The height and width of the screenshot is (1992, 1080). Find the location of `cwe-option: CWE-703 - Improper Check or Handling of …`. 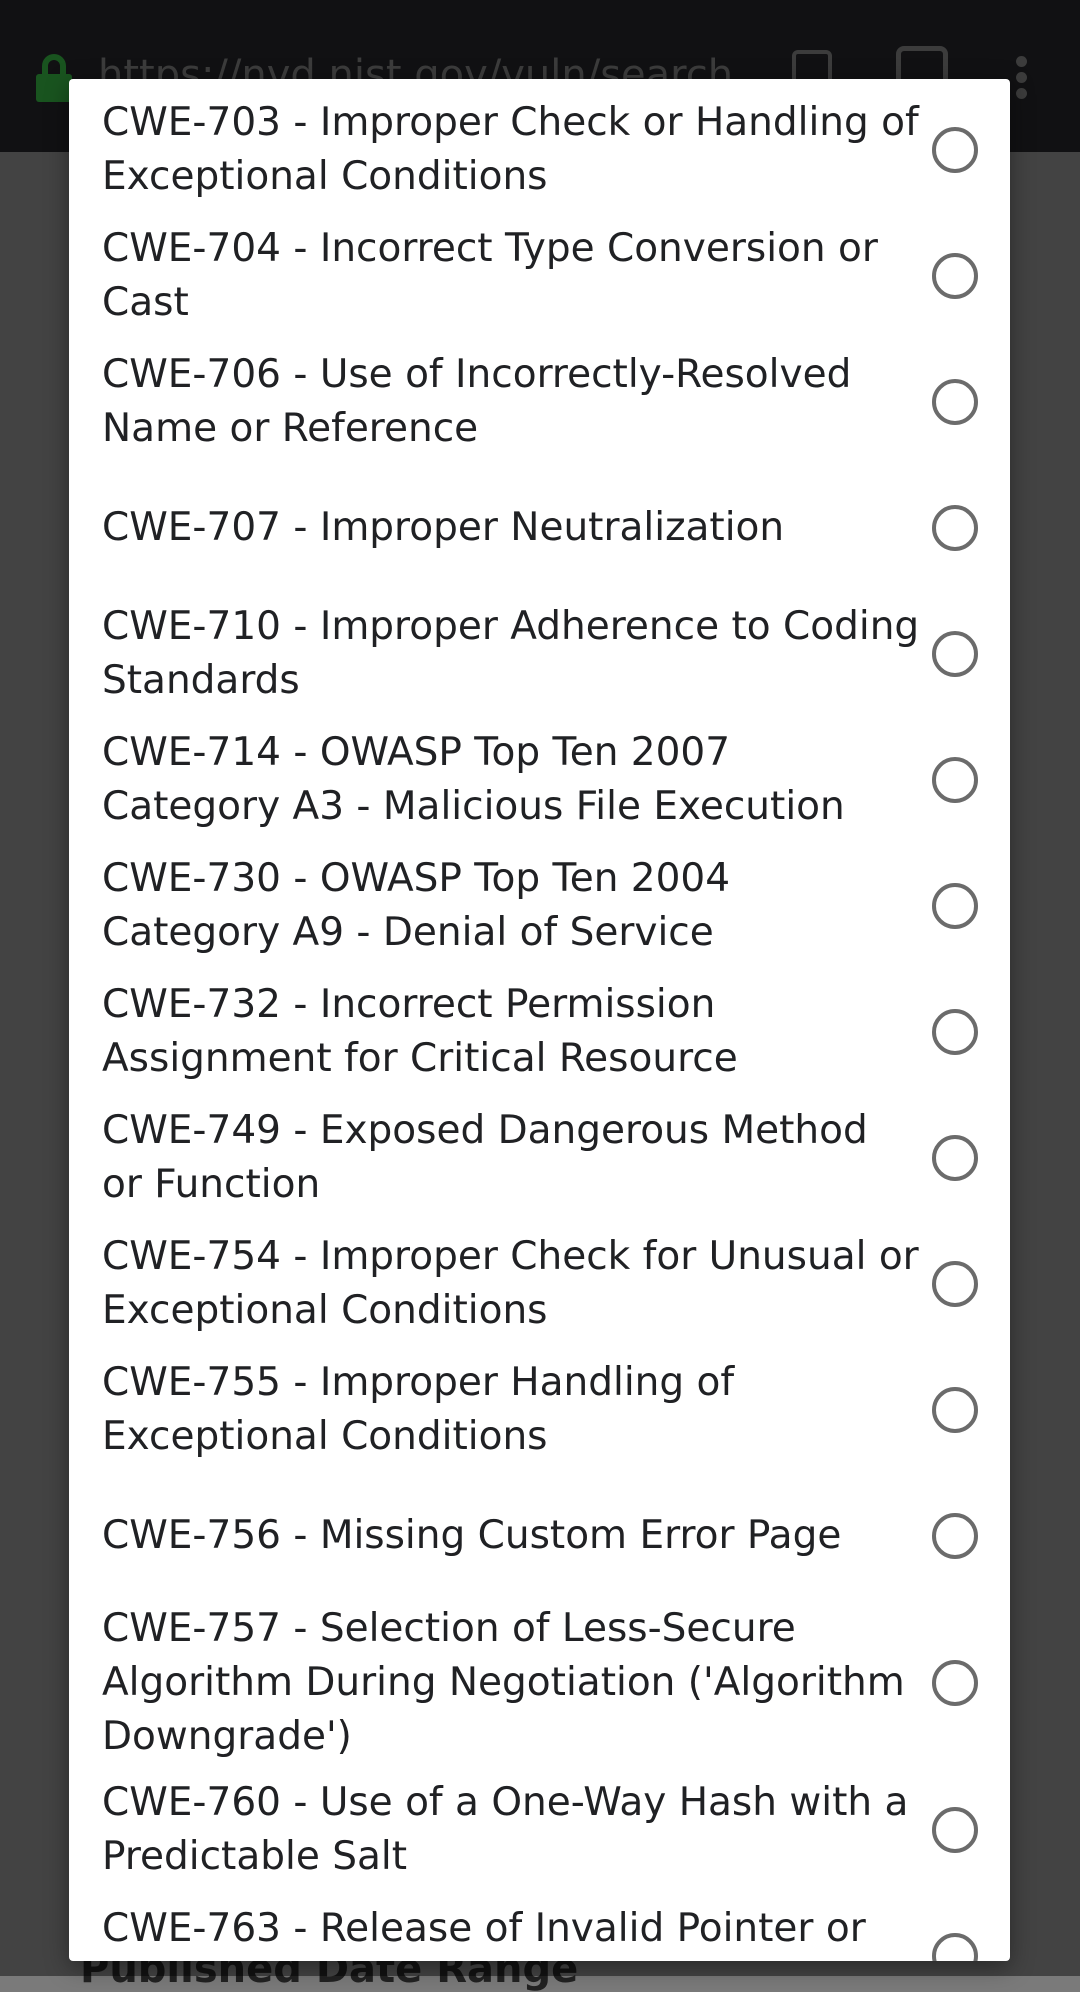

cwe-option: CWE-703 - Improper Check or Handling of … is located at coordinates (539, 150).